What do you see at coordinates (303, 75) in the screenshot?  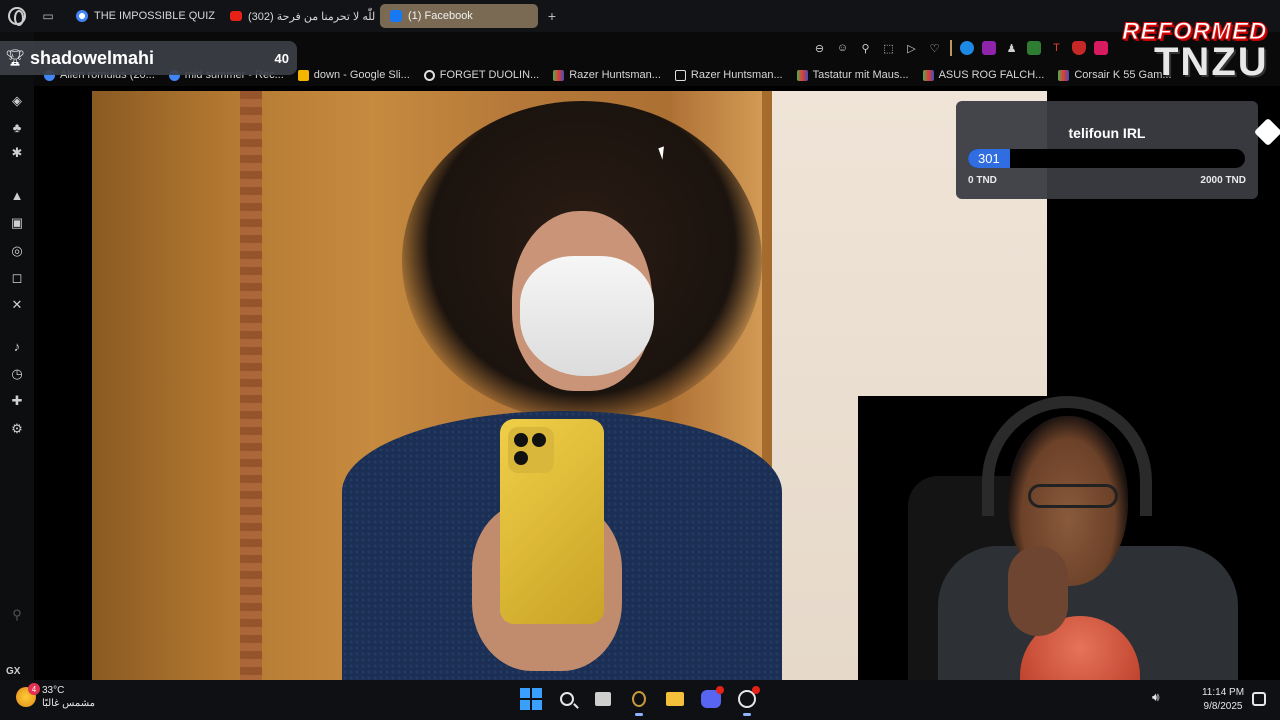 I see `slides-icon` at bounding box center [303, 75].